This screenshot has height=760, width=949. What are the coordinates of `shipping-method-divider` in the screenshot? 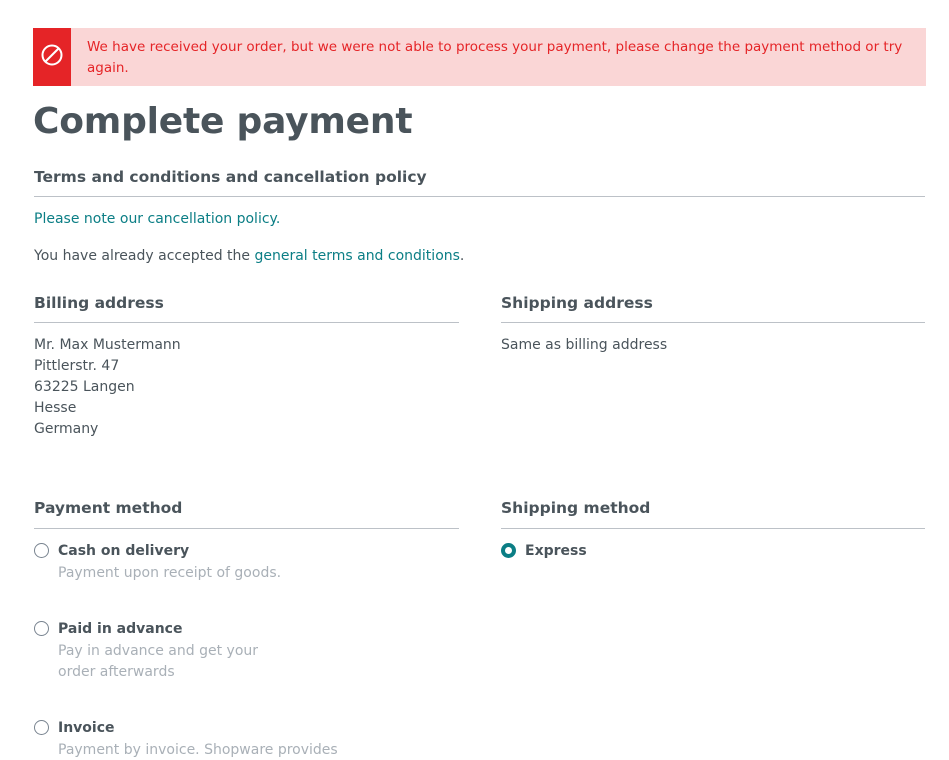 It's located at (713, 528).